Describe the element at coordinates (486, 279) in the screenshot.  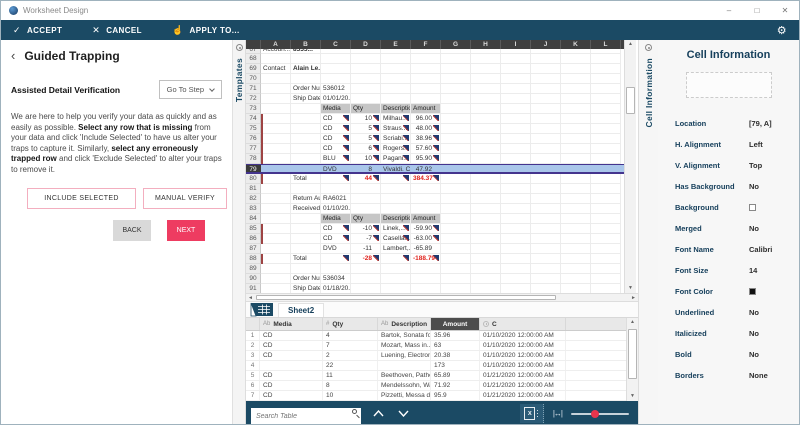
I see `grid-cell-H90` at that location.